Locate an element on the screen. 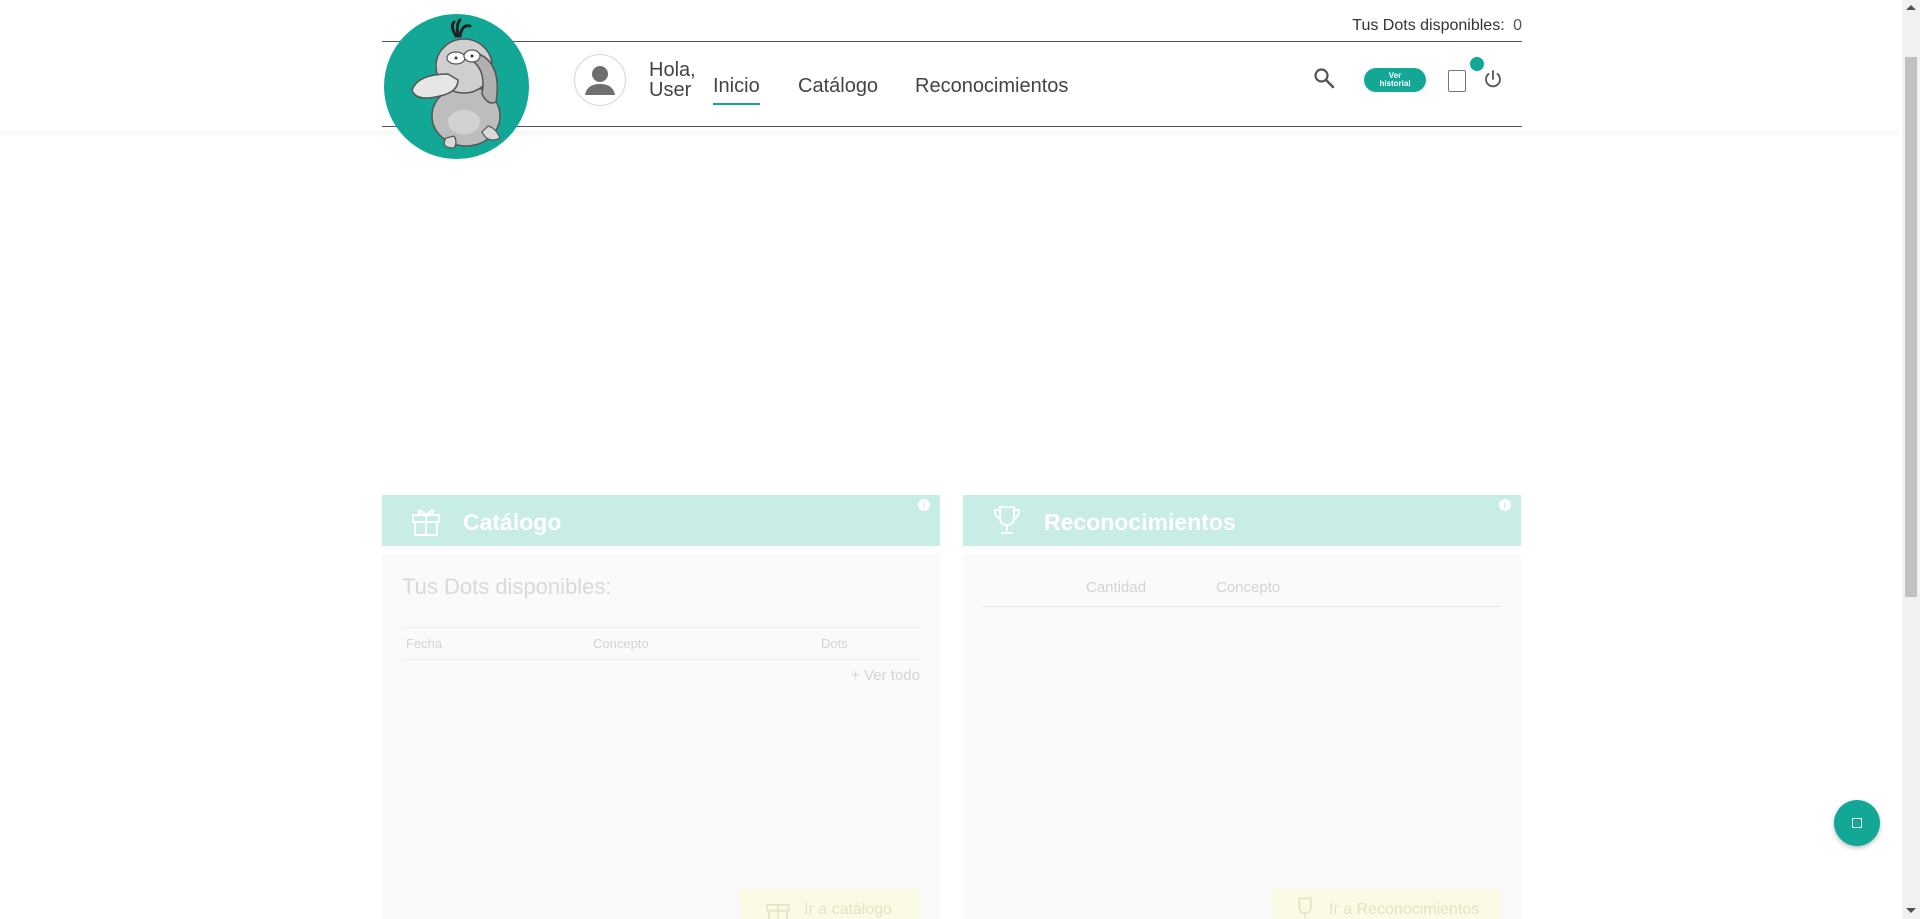 The image size is (1920, 919). recognitions-info-icon: i is located at coordinates (1505, 505).